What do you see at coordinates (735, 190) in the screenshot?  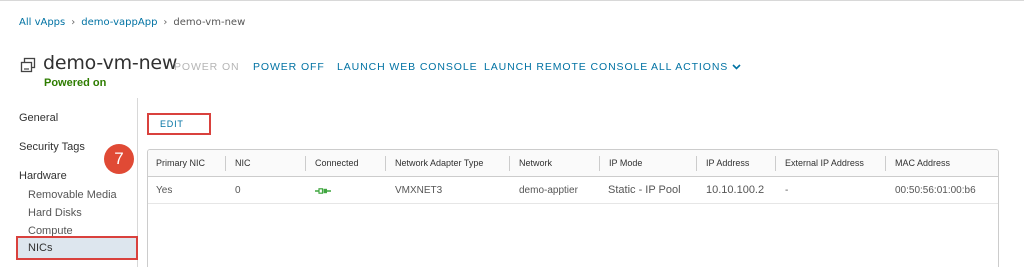 I see `cell-ip-address: 10.10.100.2` at bounding box center [735, 190].